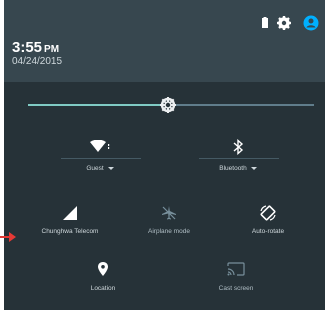 The image size is (325, 310). Describe the element at coordinates (37, 61) in the screenshot. I see `date-label: 04/24/2015` at that location.